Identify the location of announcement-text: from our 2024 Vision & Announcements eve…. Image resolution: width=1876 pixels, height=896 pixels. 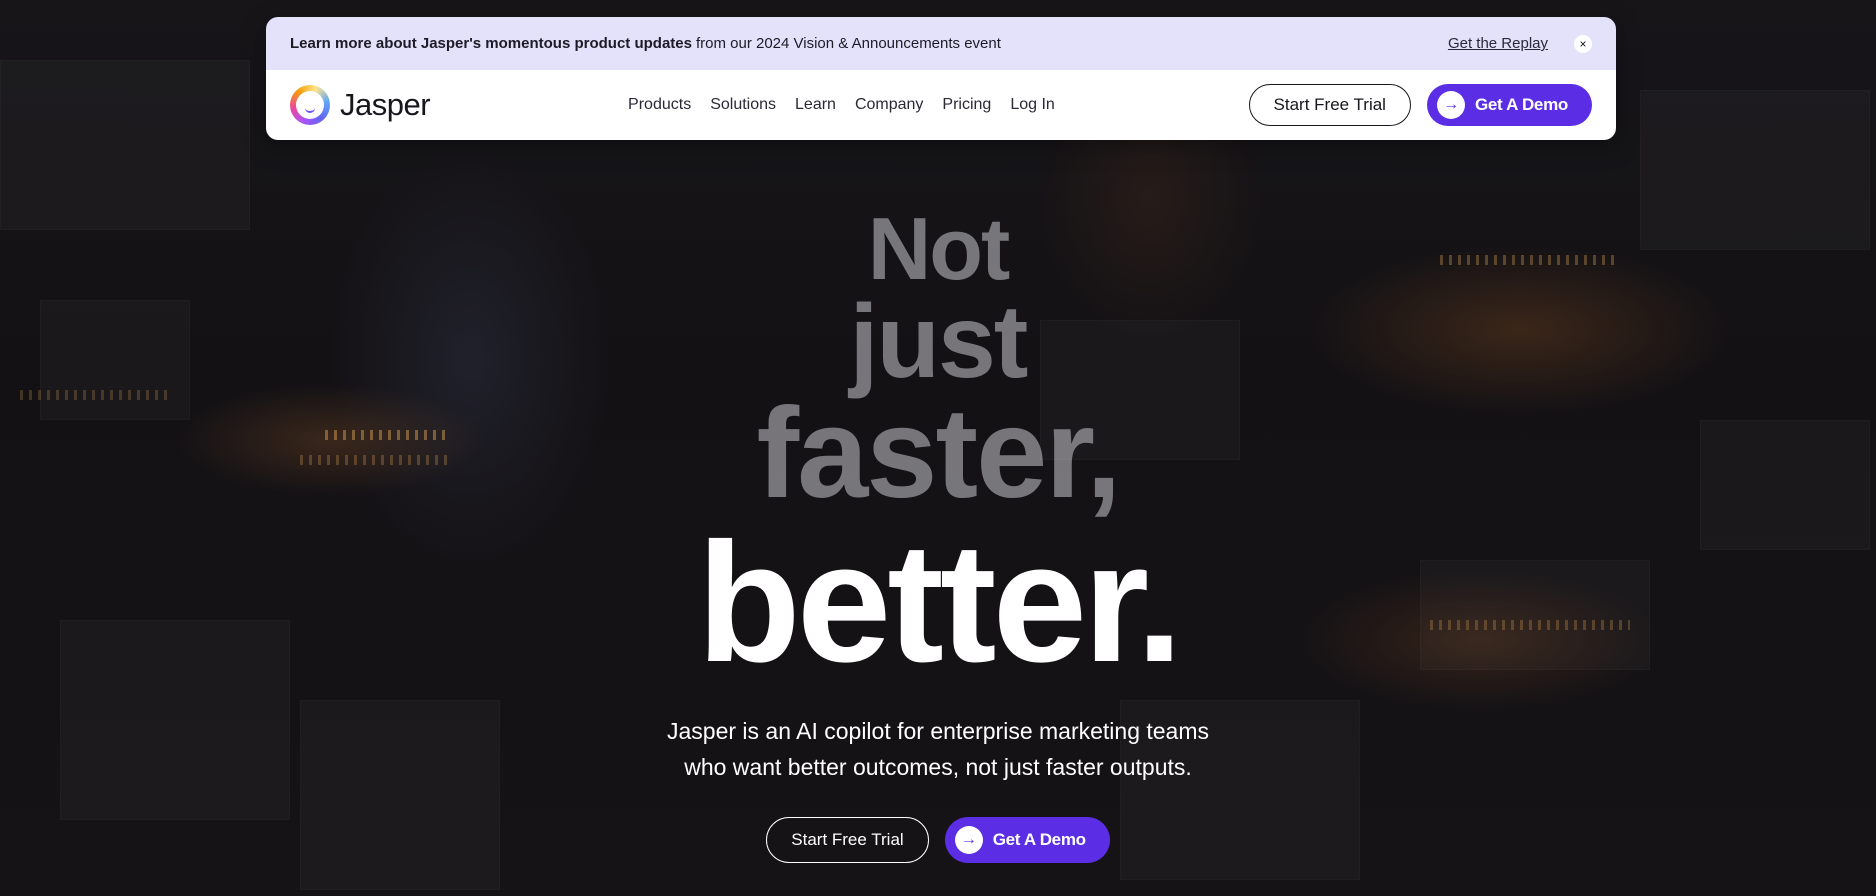
(848, 43).